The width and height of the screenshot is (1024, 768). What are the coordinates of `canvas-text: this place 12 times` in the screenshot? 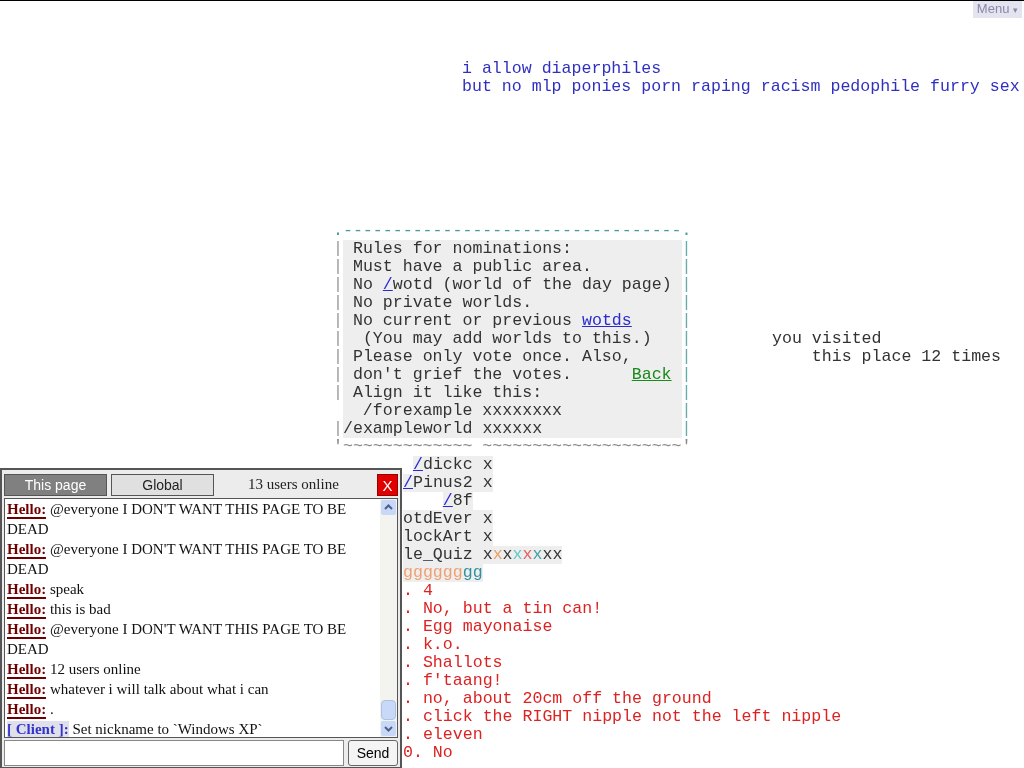 It's located at (906, 356).